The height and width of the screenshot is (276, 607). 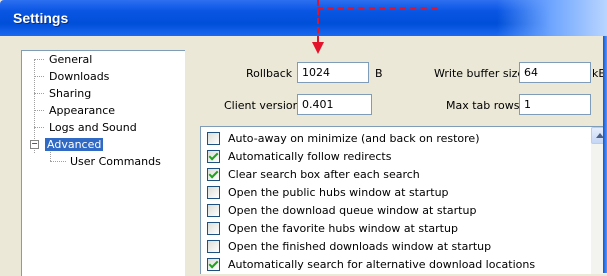 What do you see at coordinates (483, 105) in the screenshot?
I see `max-tab-rows-label: Max tab rows` at bounding box center [483, 105].